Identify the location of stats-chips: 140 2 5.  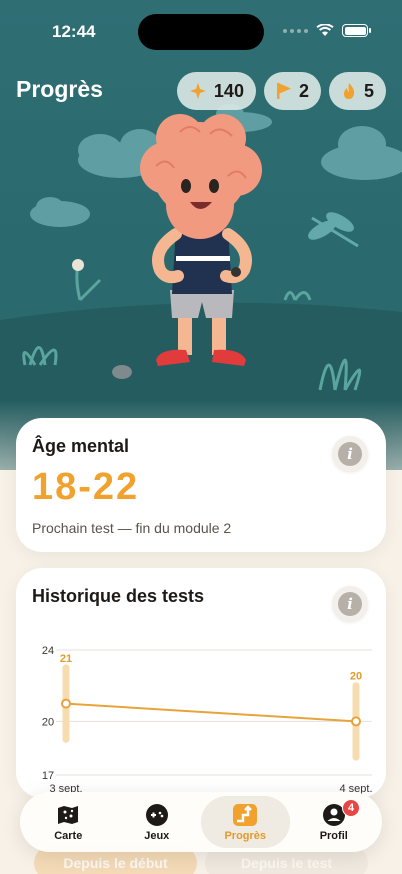
(281, 91).